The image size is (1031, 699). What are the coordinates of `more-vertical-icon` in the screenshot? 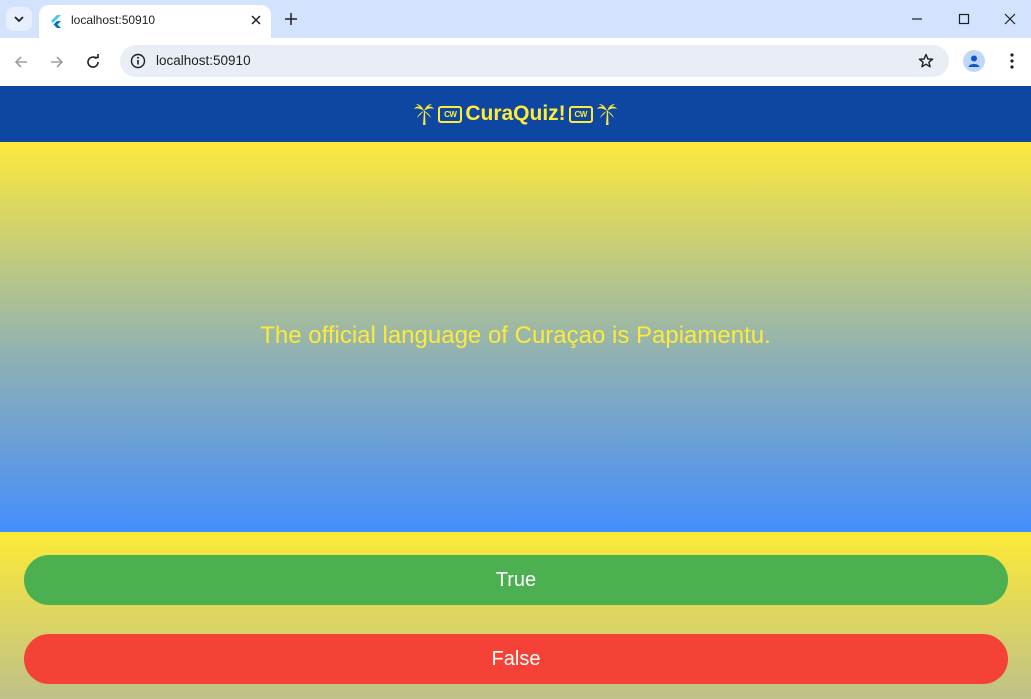 It's located at (1012, 61).